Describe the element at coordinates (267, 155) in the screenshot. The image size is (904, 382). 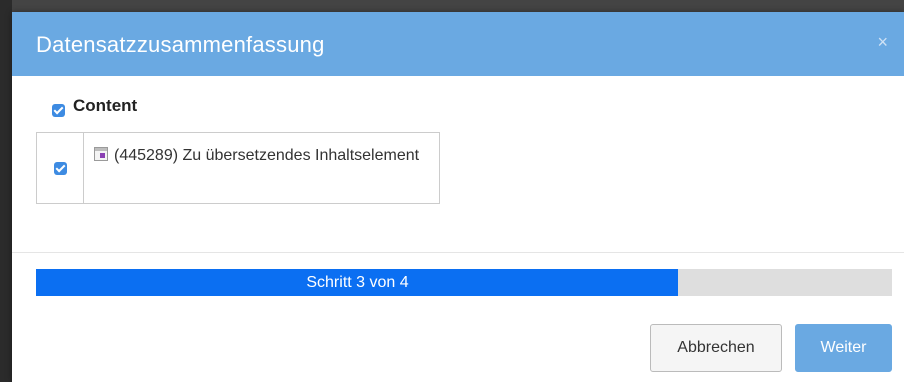
I see `record-title: (445289) Zu übersetzendes Inhaltselement` at that location.